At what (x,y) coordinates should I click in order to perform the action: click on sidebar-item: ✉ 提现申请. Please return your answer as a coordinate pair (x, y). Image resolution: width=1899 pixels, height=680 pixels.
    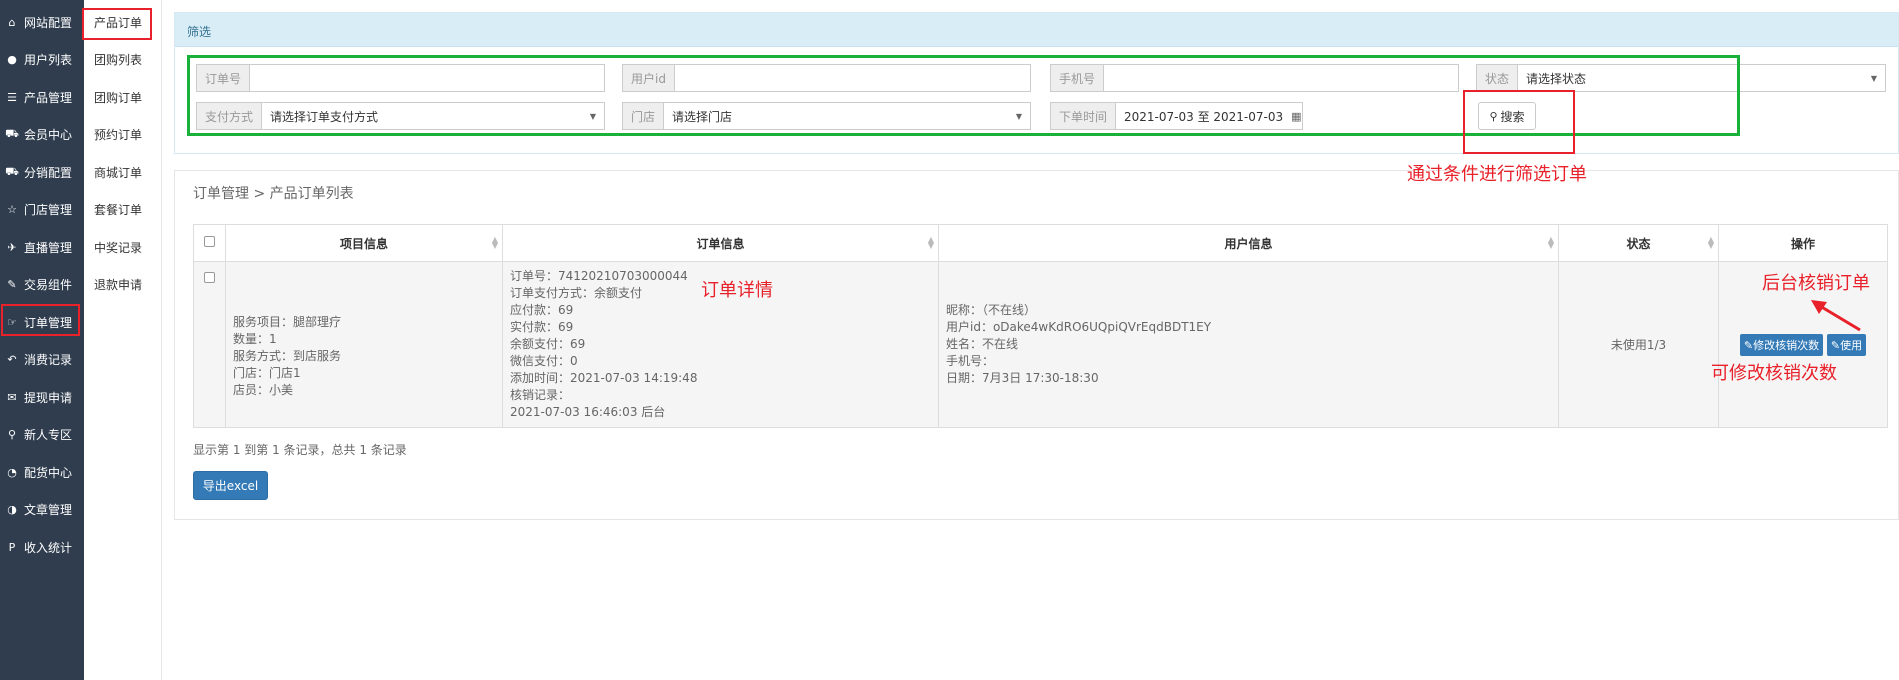
    Looking at the image, I should click on (42, 397).